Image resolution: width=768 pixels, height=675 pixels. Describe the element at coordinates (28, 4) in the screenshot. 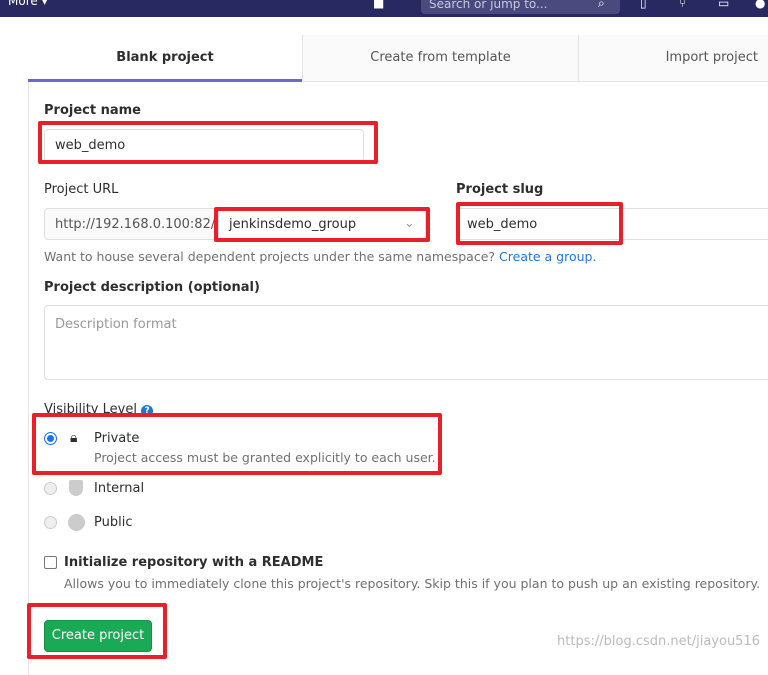

I see `more-menu: More ▾` at that location.